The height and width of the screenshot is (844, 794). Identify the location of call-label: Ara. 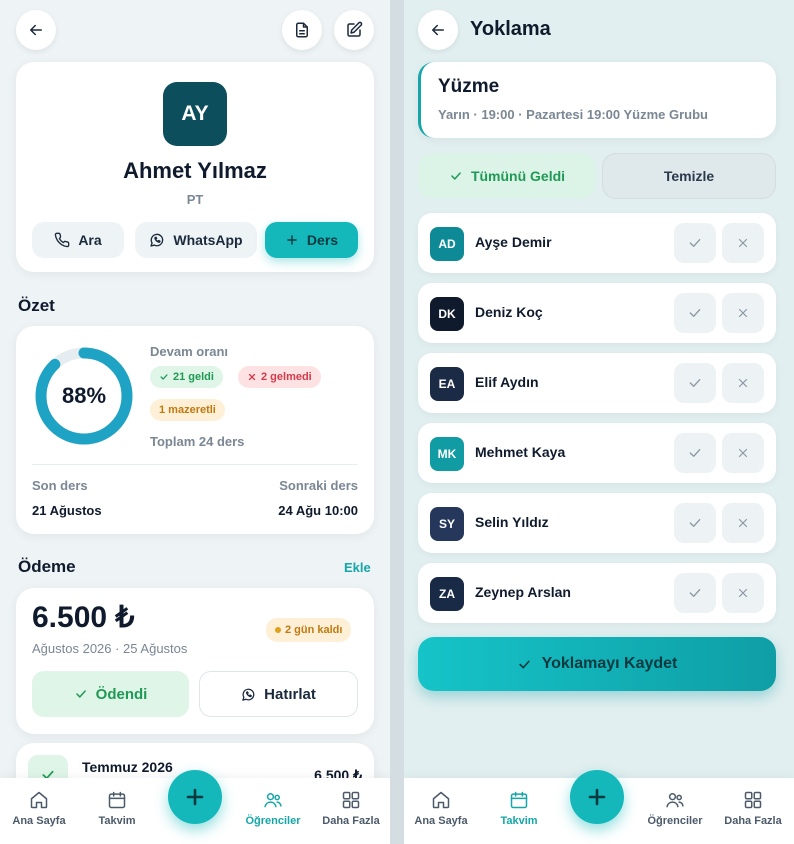
(90, 240).